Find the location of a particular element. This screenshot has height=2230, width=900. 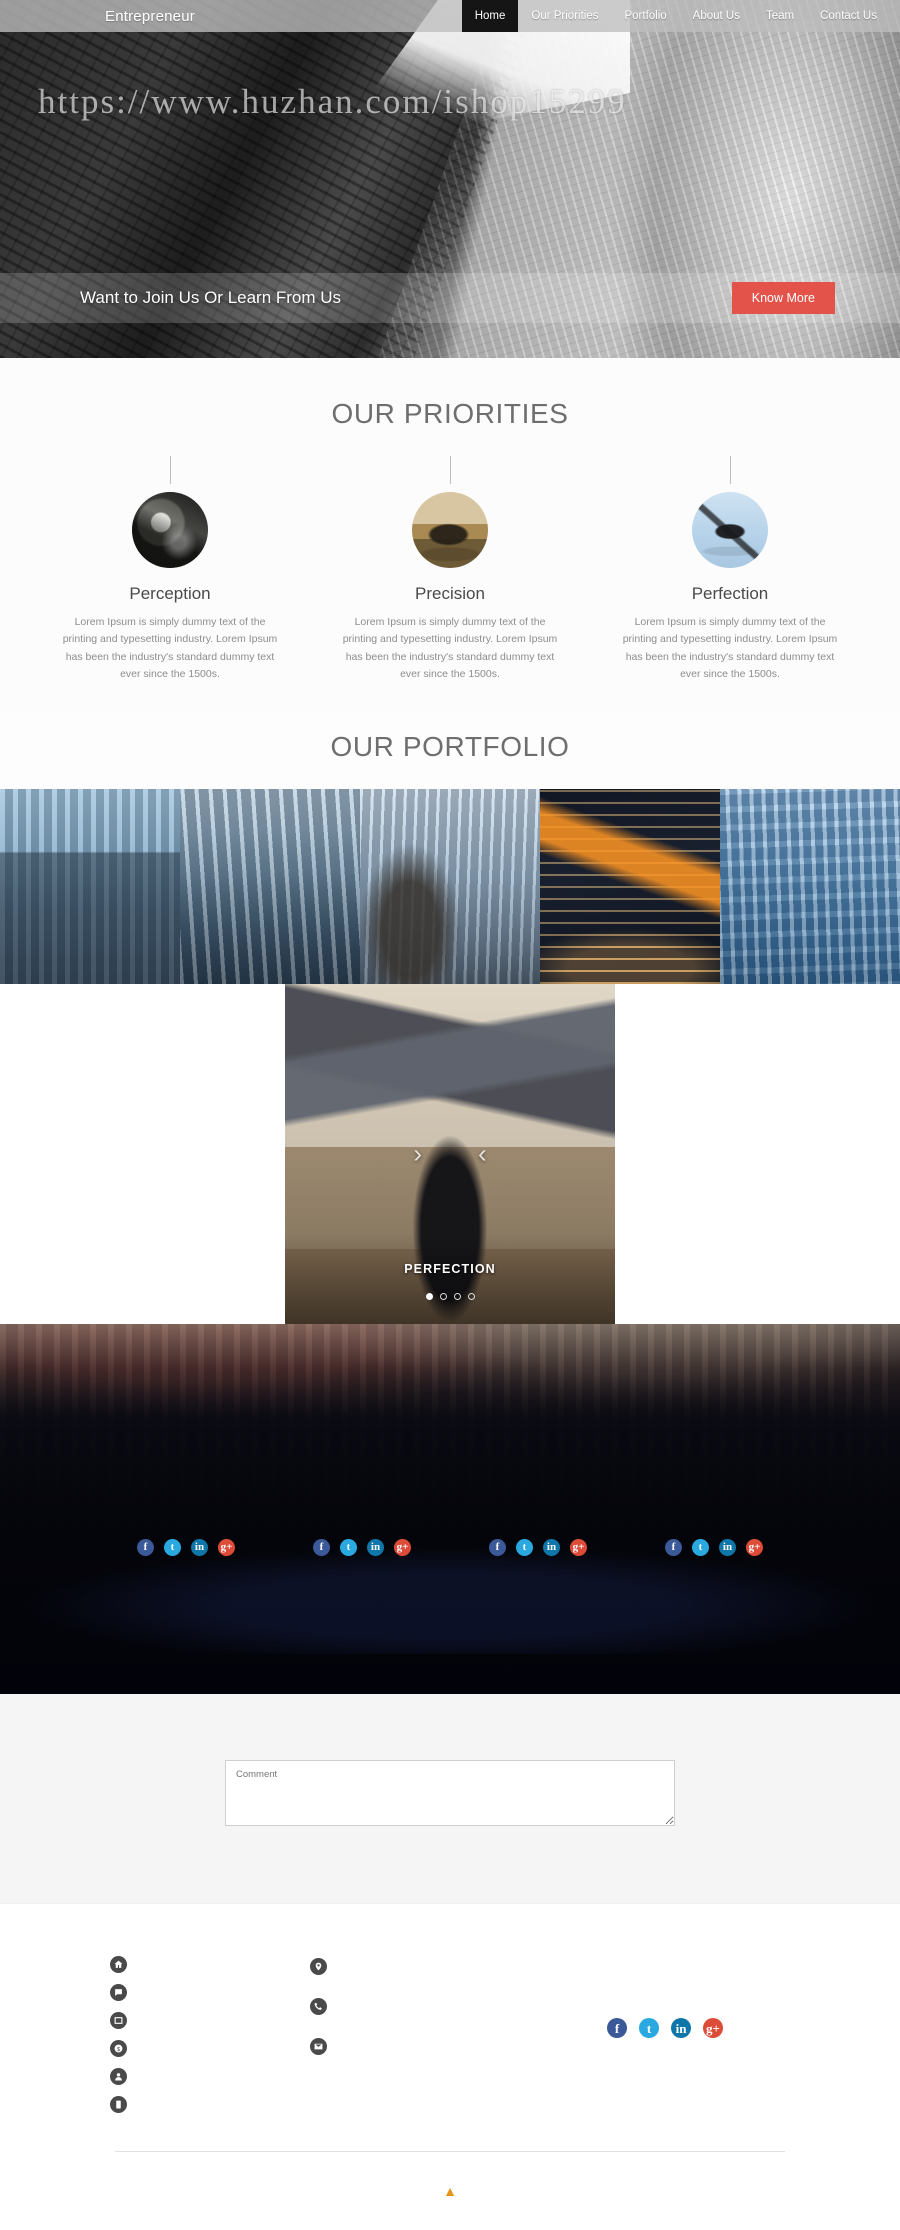

footer-columns: $ f t in g+ is located at coordinates (450, 2035).